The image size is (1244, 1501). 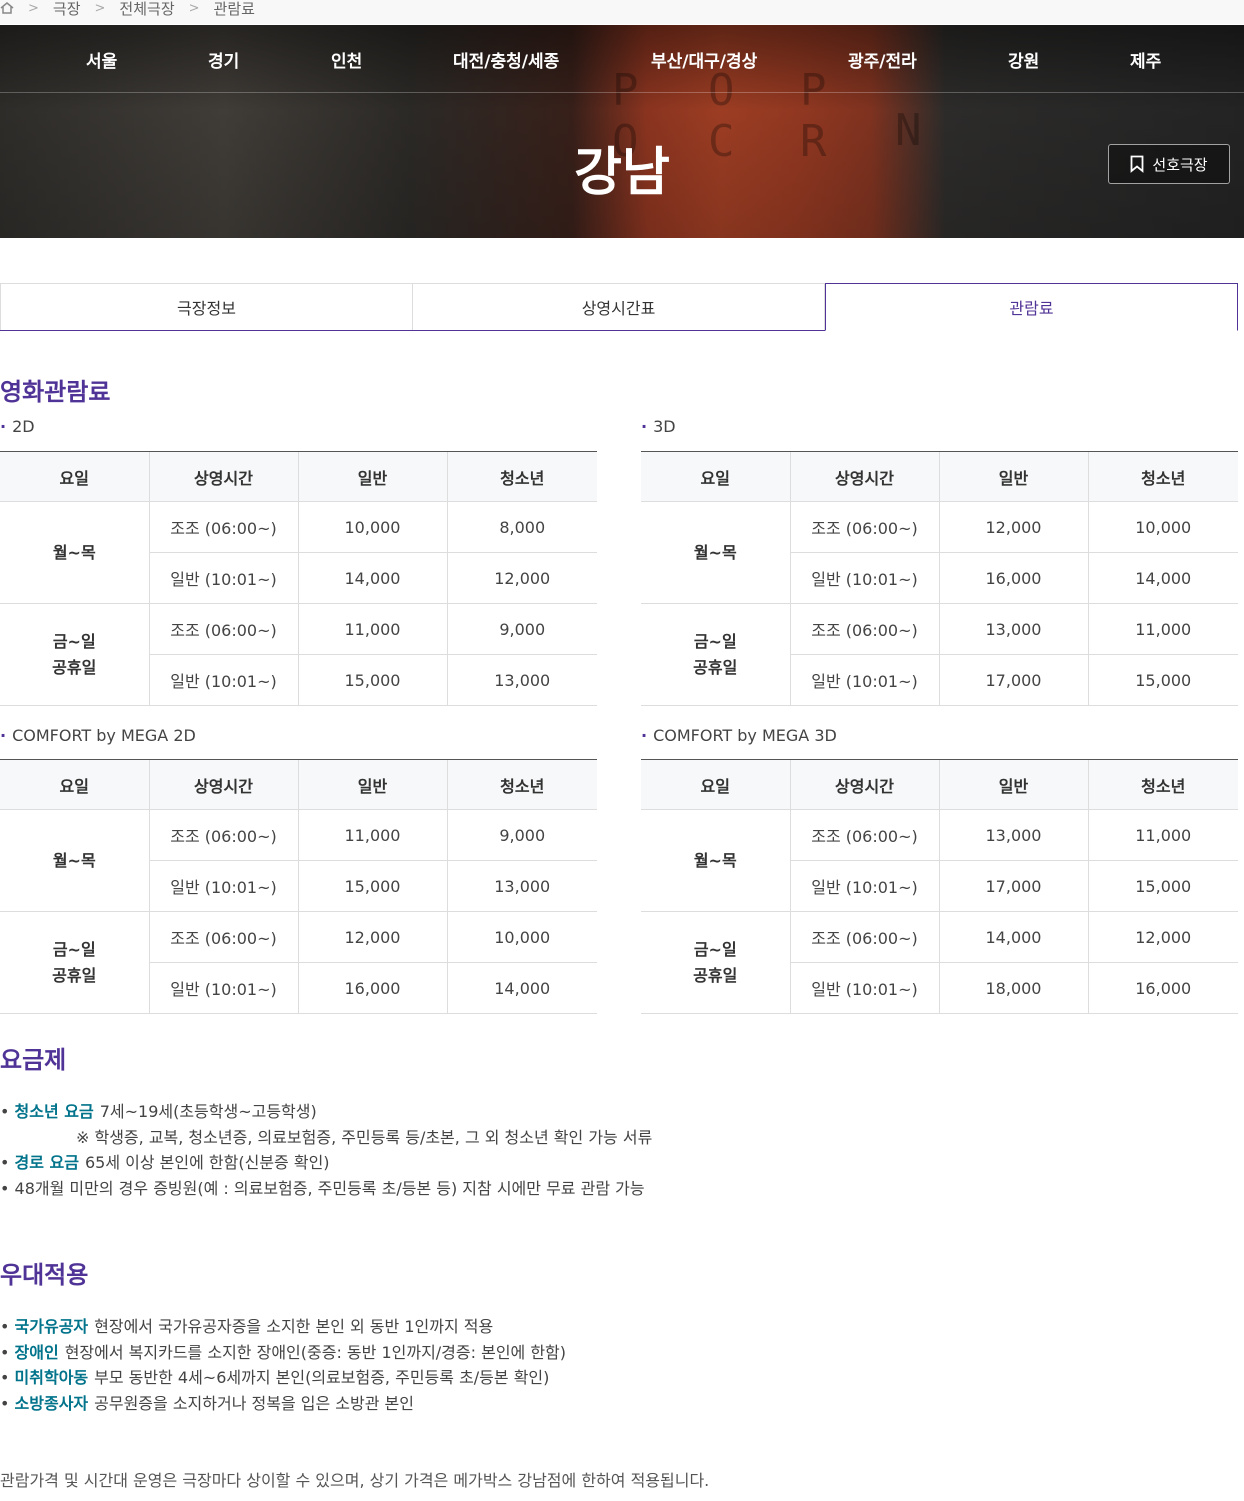 What do you see at coordinates (208, 1111) in the screenshot?
I see `youth-rate-text: 7세~19세(초등학생~고등학생)` at bounding box center [208, 1111].